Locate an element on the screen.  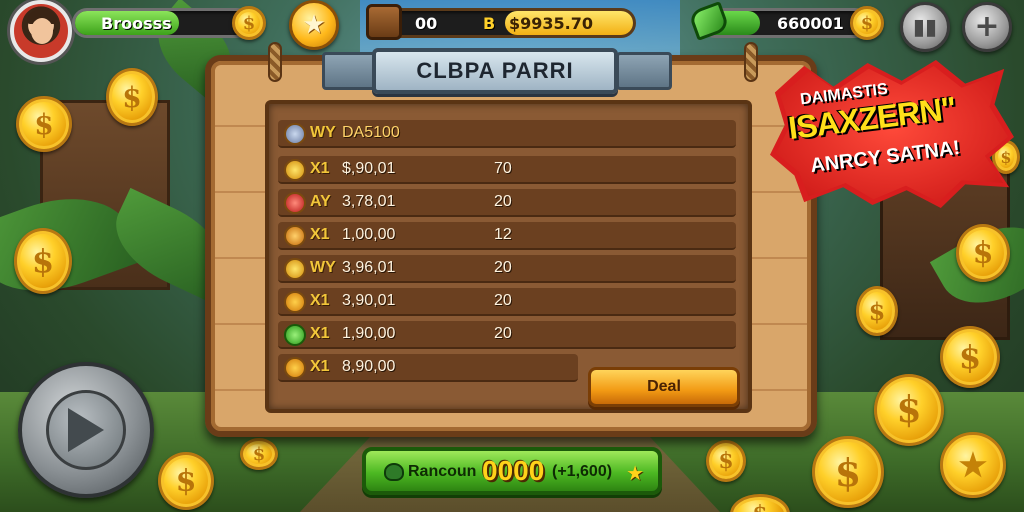
stats-button: ▮▮ is located at coordinates (925, 27).